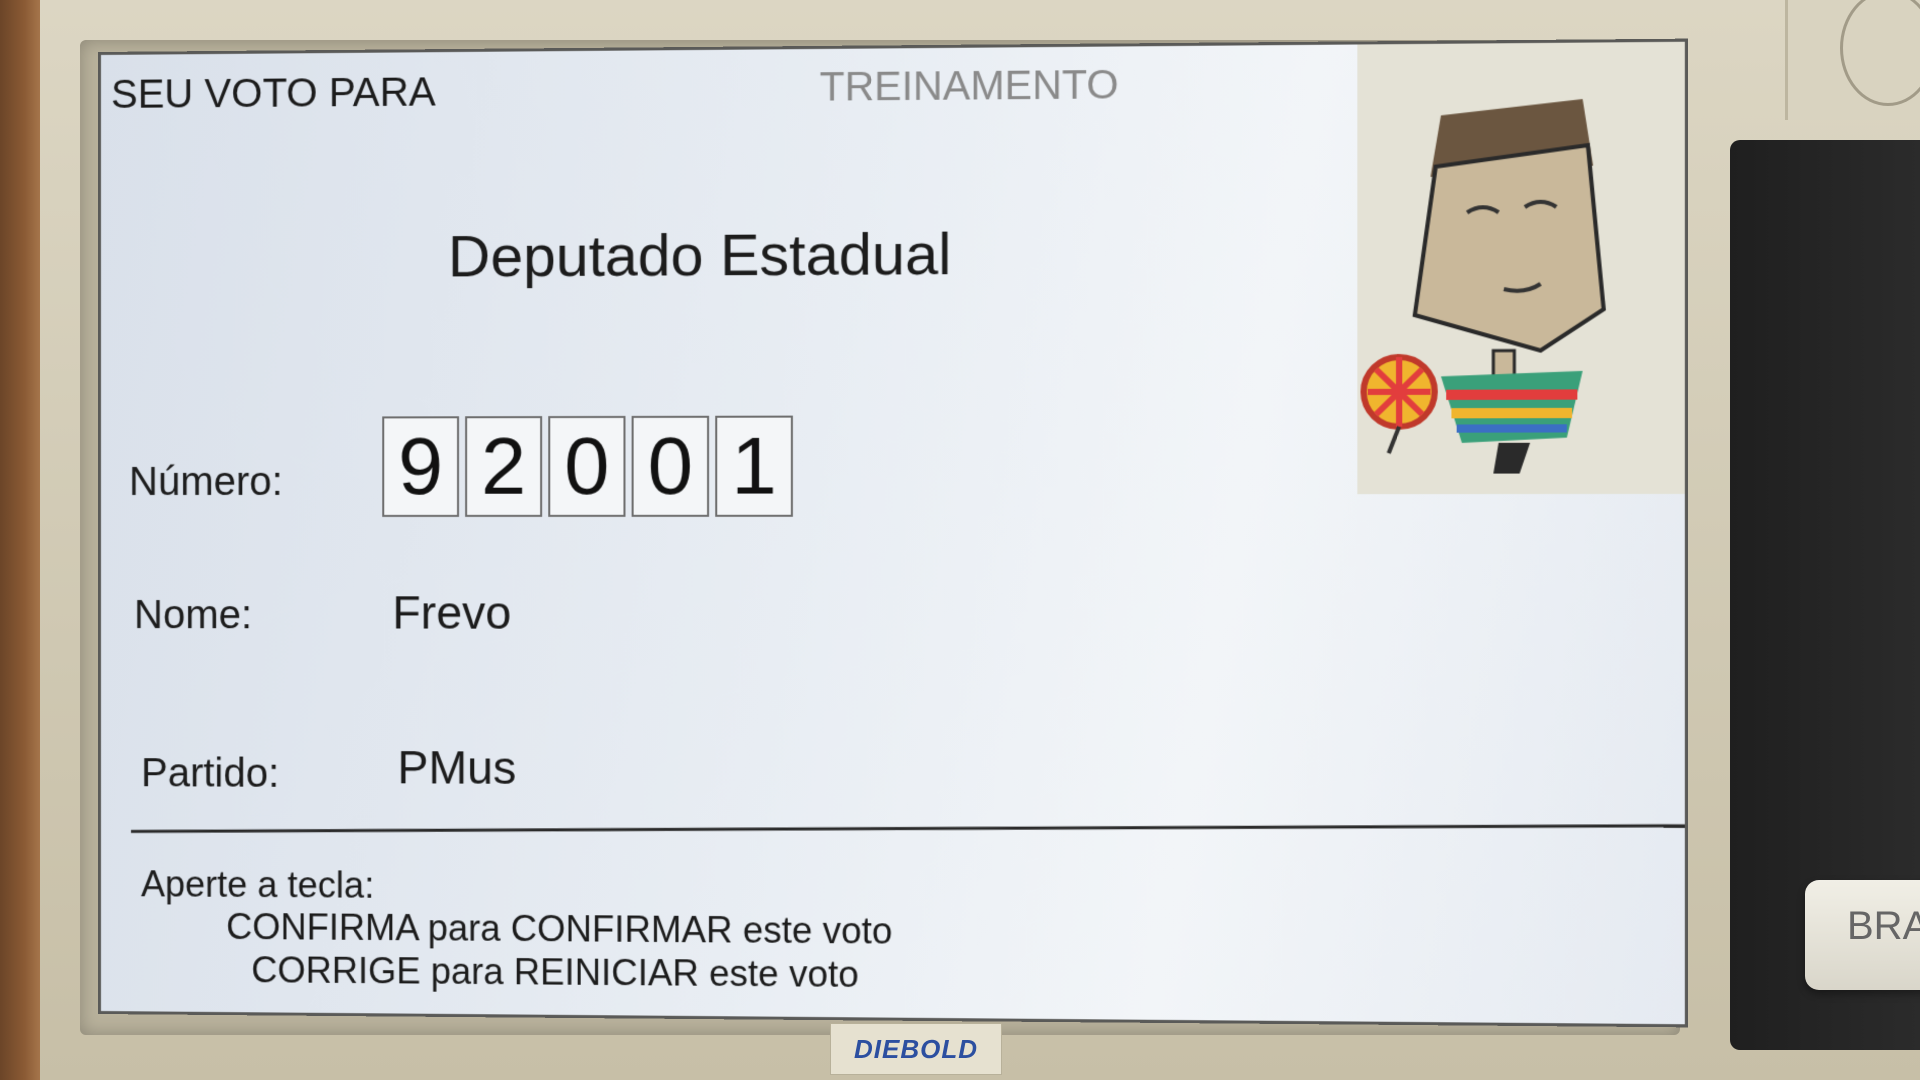 The height and width of the screenshot is (1080, 1920). I want to click on braille-key-label: BRA, so click(1883, 926).